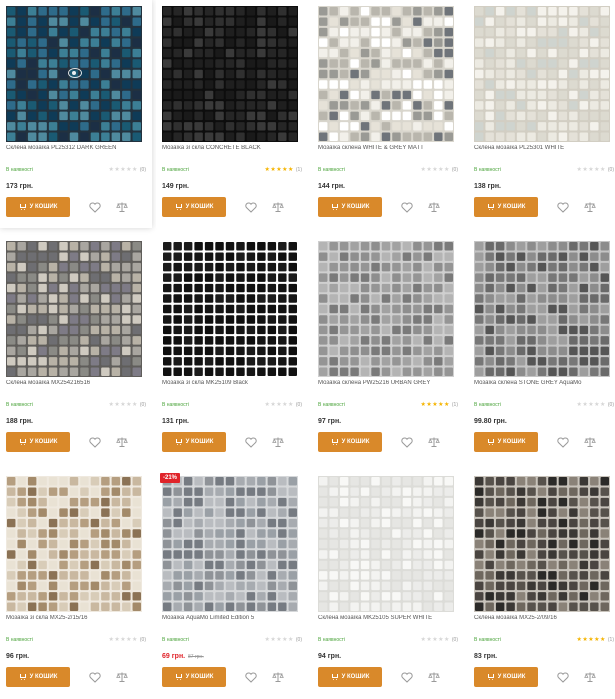 The width and height of the screenshot is (615, 699). What do you see at coordinates (232, 383) in the screenshot?
I see `product-name: Мозаїка зі скла MK25109 Black` at bounding box center [232, 383].